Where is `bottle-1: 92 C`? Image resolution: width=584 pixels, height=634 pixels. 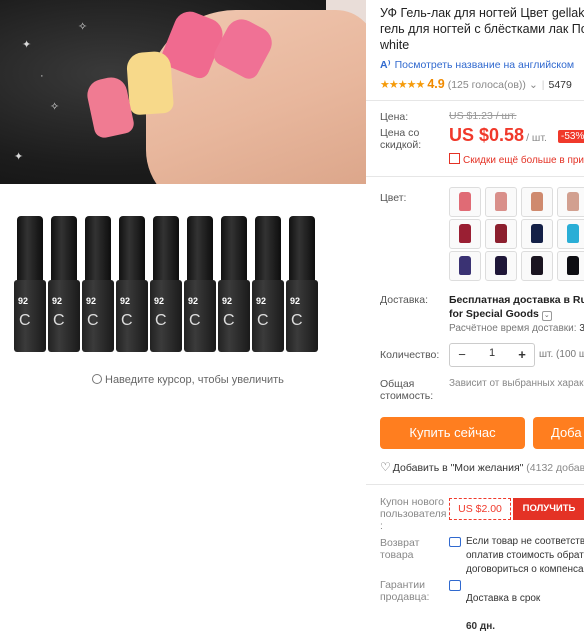
bottle-1: 92 C is located at coordinates (30, 285).